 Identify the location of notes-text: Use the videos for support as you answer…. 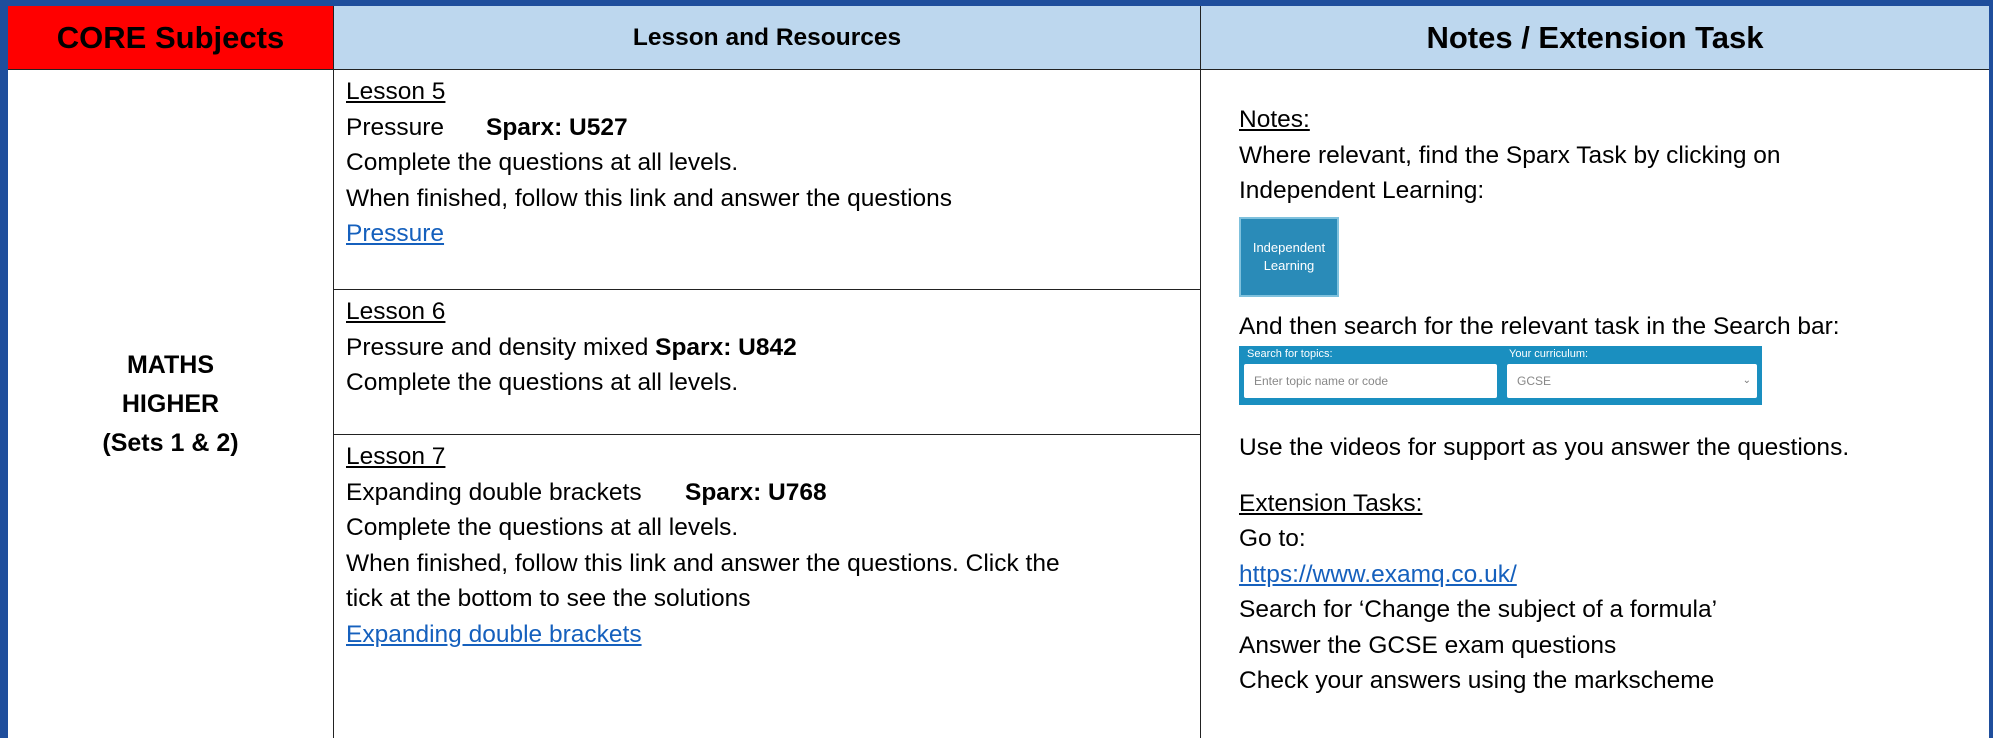
(1544, 447).